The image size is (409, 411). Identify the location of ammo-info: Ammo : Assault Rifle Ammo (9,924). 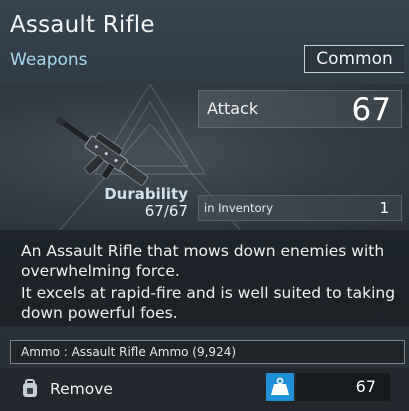
(207, 352).